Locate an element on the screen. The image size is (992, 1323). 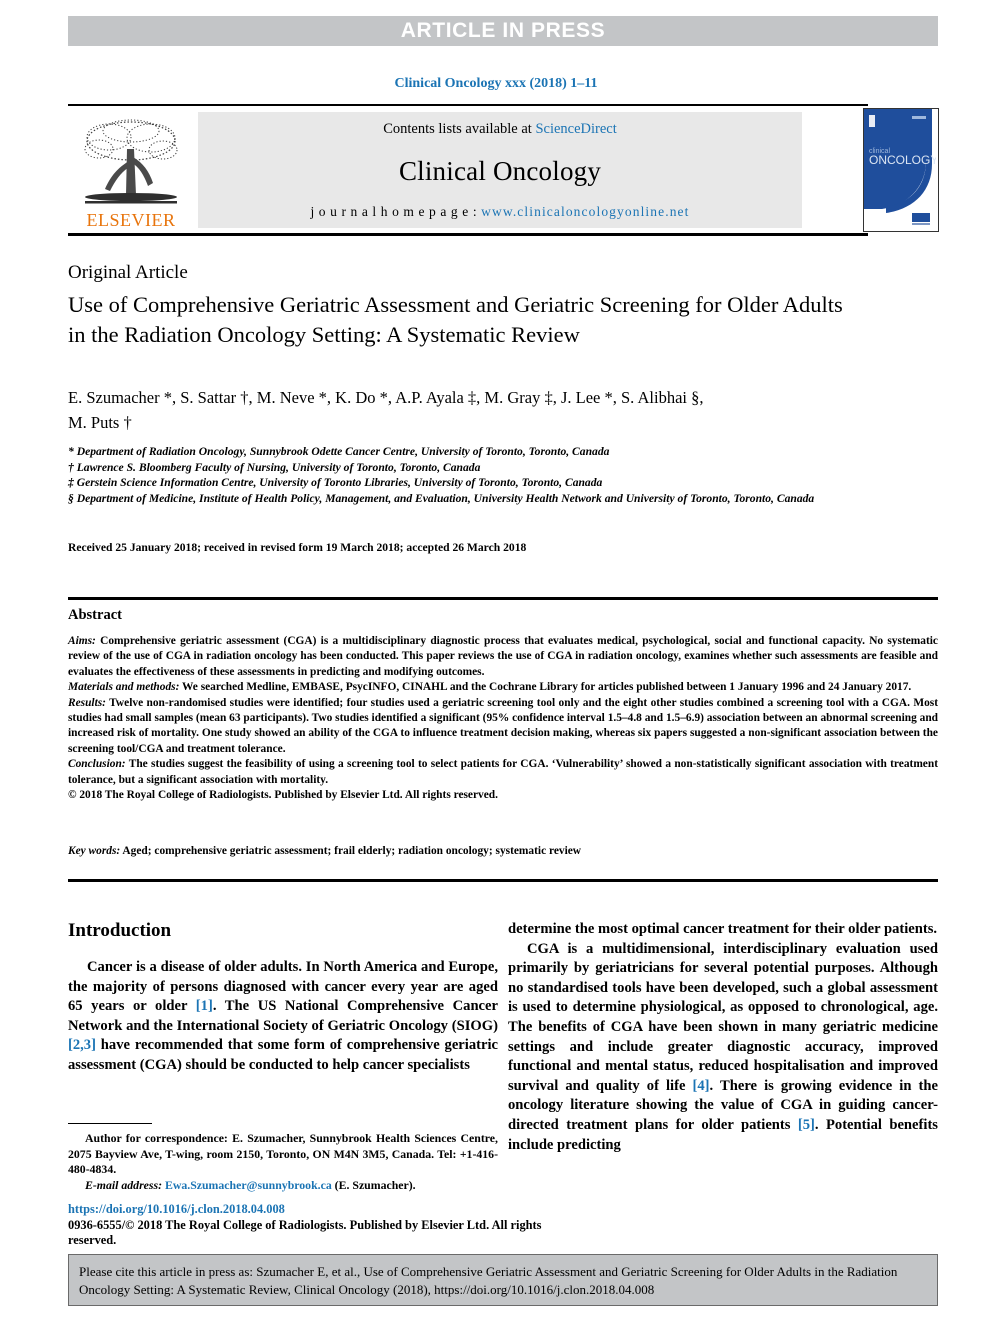
footnote-divider is located at coordinates (110, 1123).